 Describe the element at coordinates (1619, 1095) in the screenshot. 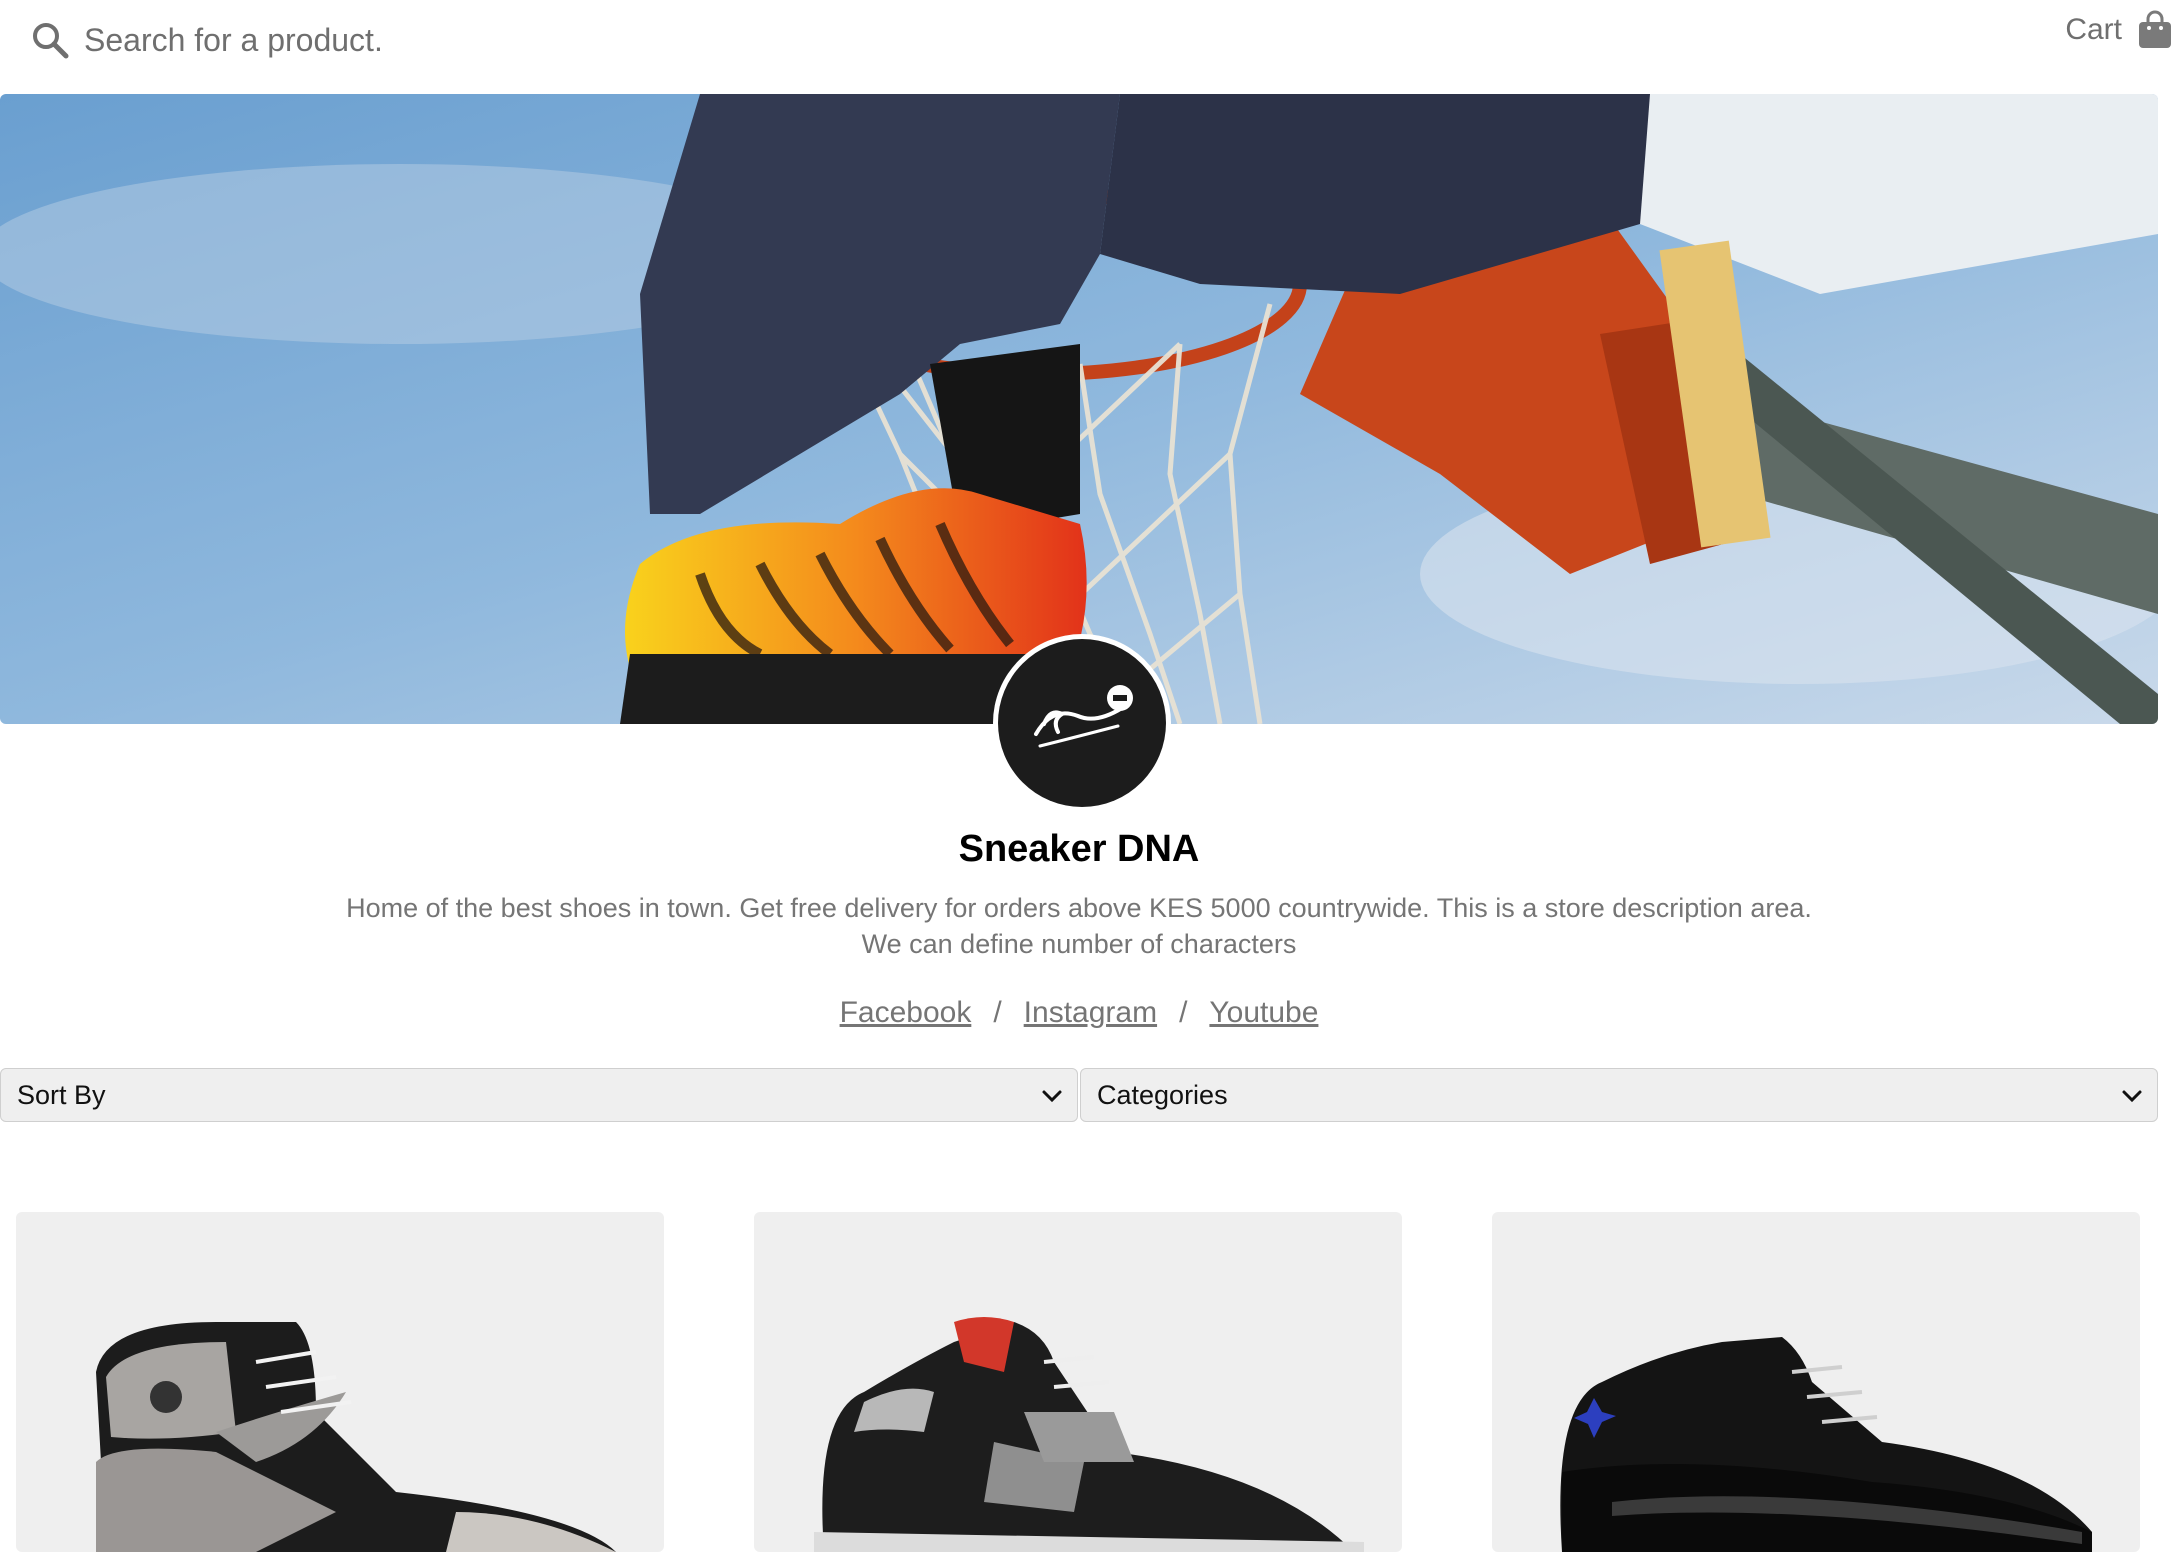

I see `categories-select: Categories` at that location.